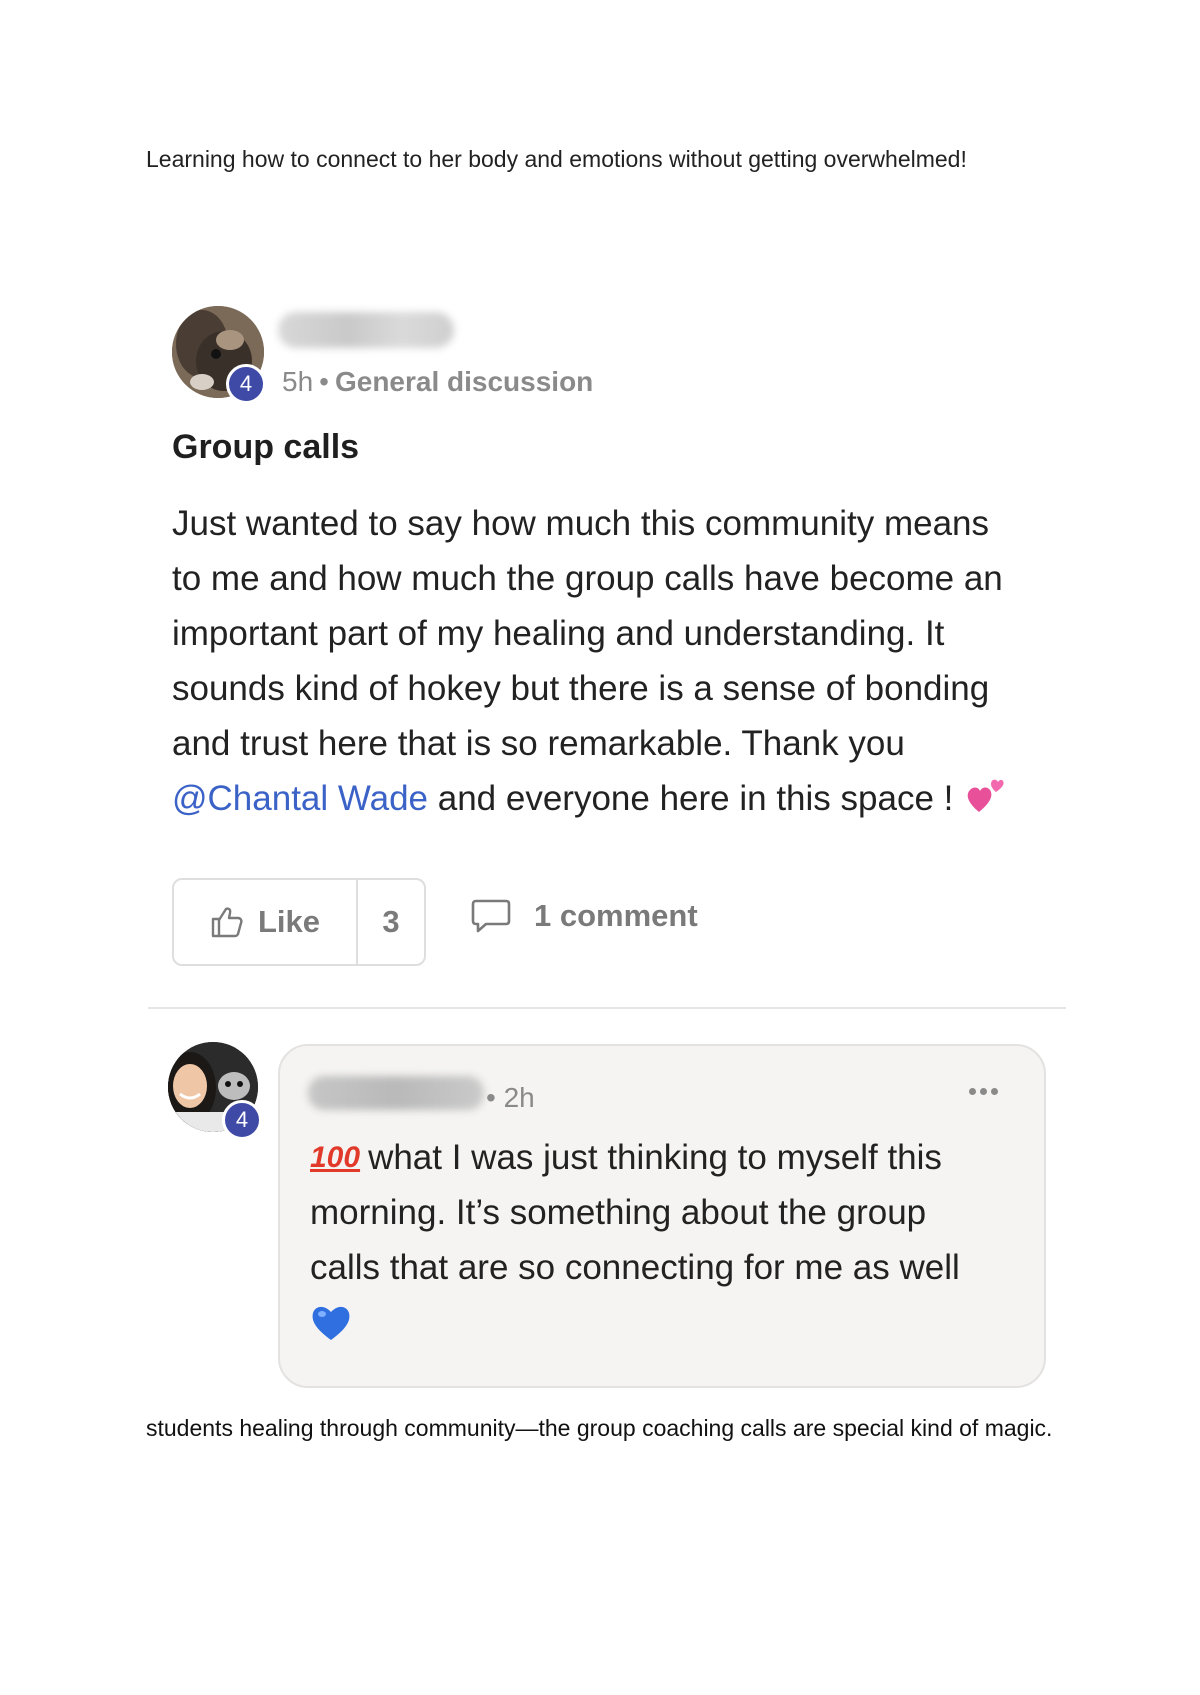 The image size is (1200, 1695). What do you see at coordinates (670, 1322) in the screenshot?
I see `comment-heart-line` at bounding box center [670, 1322].